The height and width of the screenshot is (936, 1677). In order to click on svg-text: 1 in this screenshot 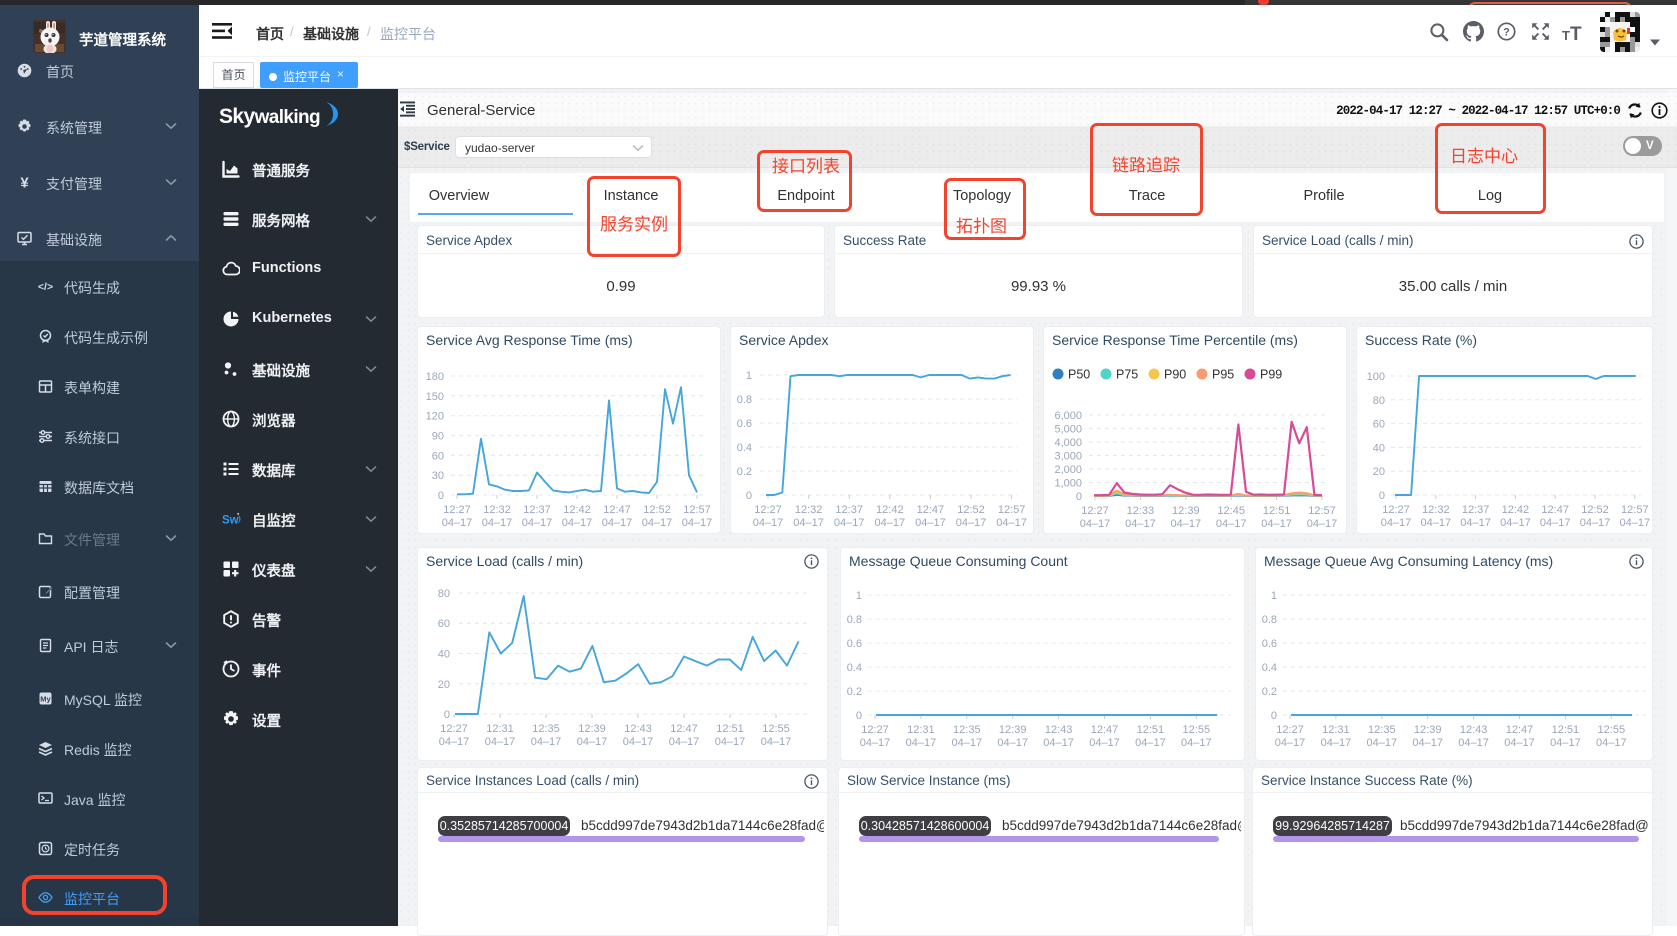, I will do `click(749, 376)`.